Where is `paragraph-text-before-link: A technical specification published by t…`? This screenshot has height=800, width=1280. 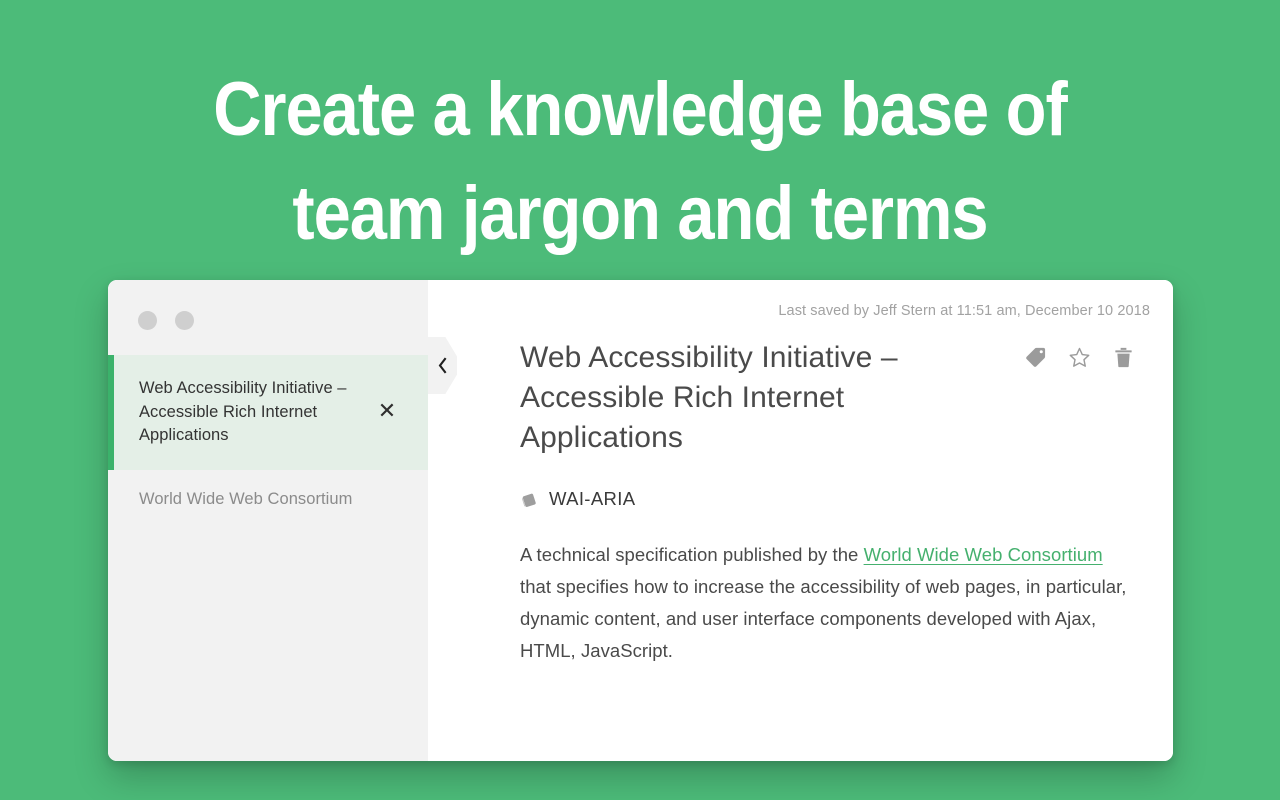 paragraph-text-before-link: A technical specification published by t… is located at coordinates (692, 554).